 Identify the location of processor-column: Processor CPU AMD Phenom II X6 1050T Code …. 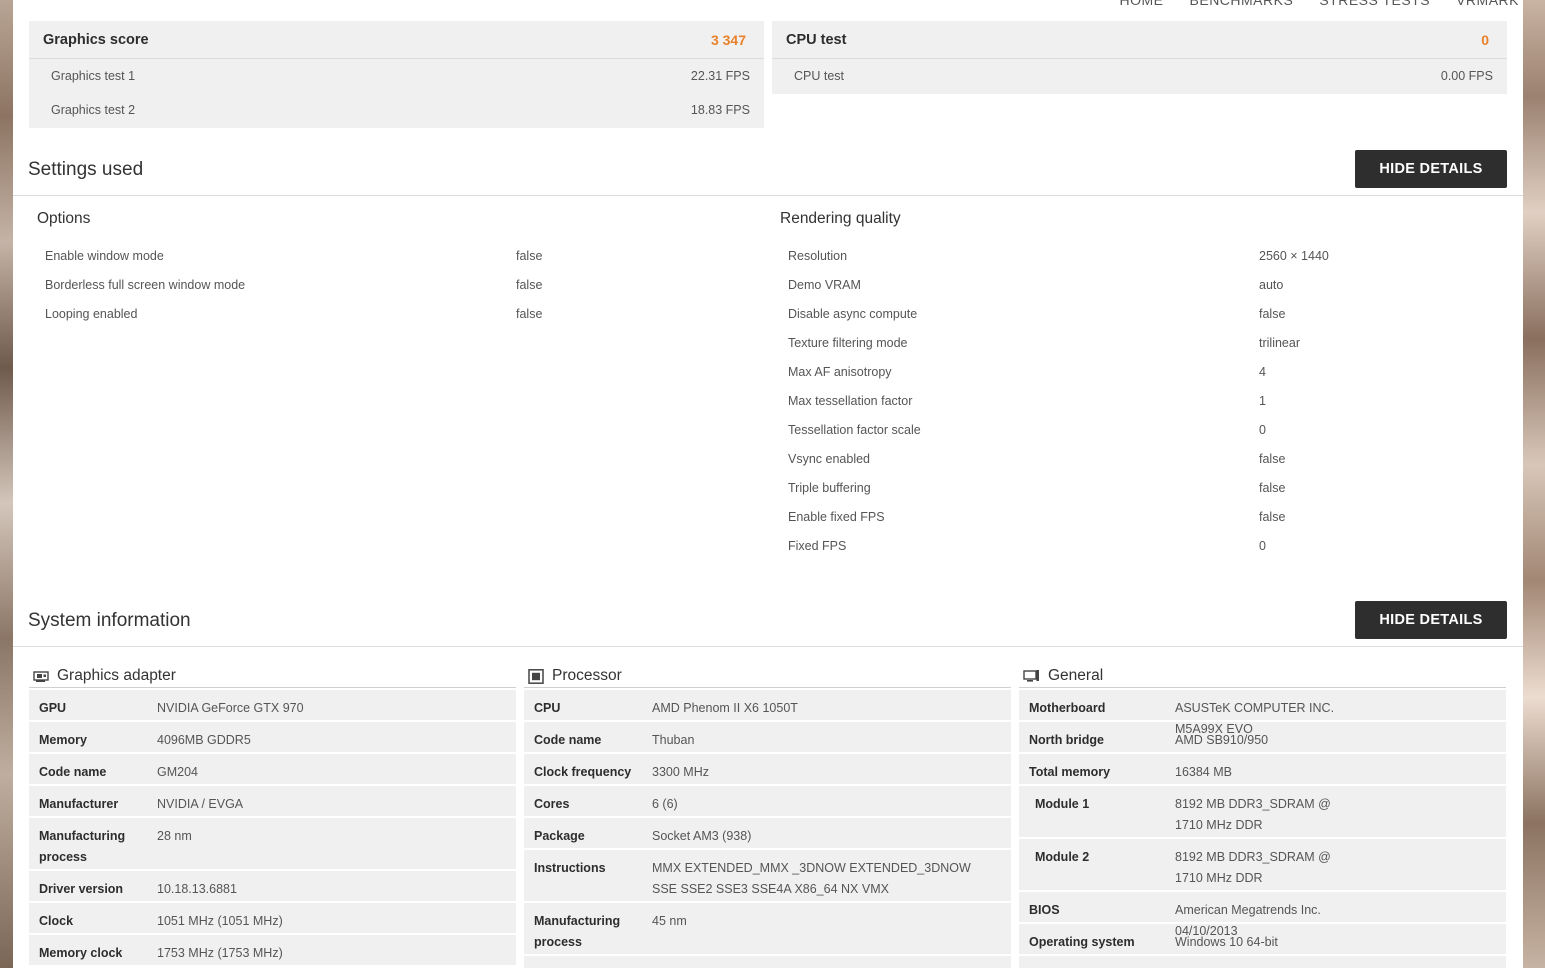
(767, 816).